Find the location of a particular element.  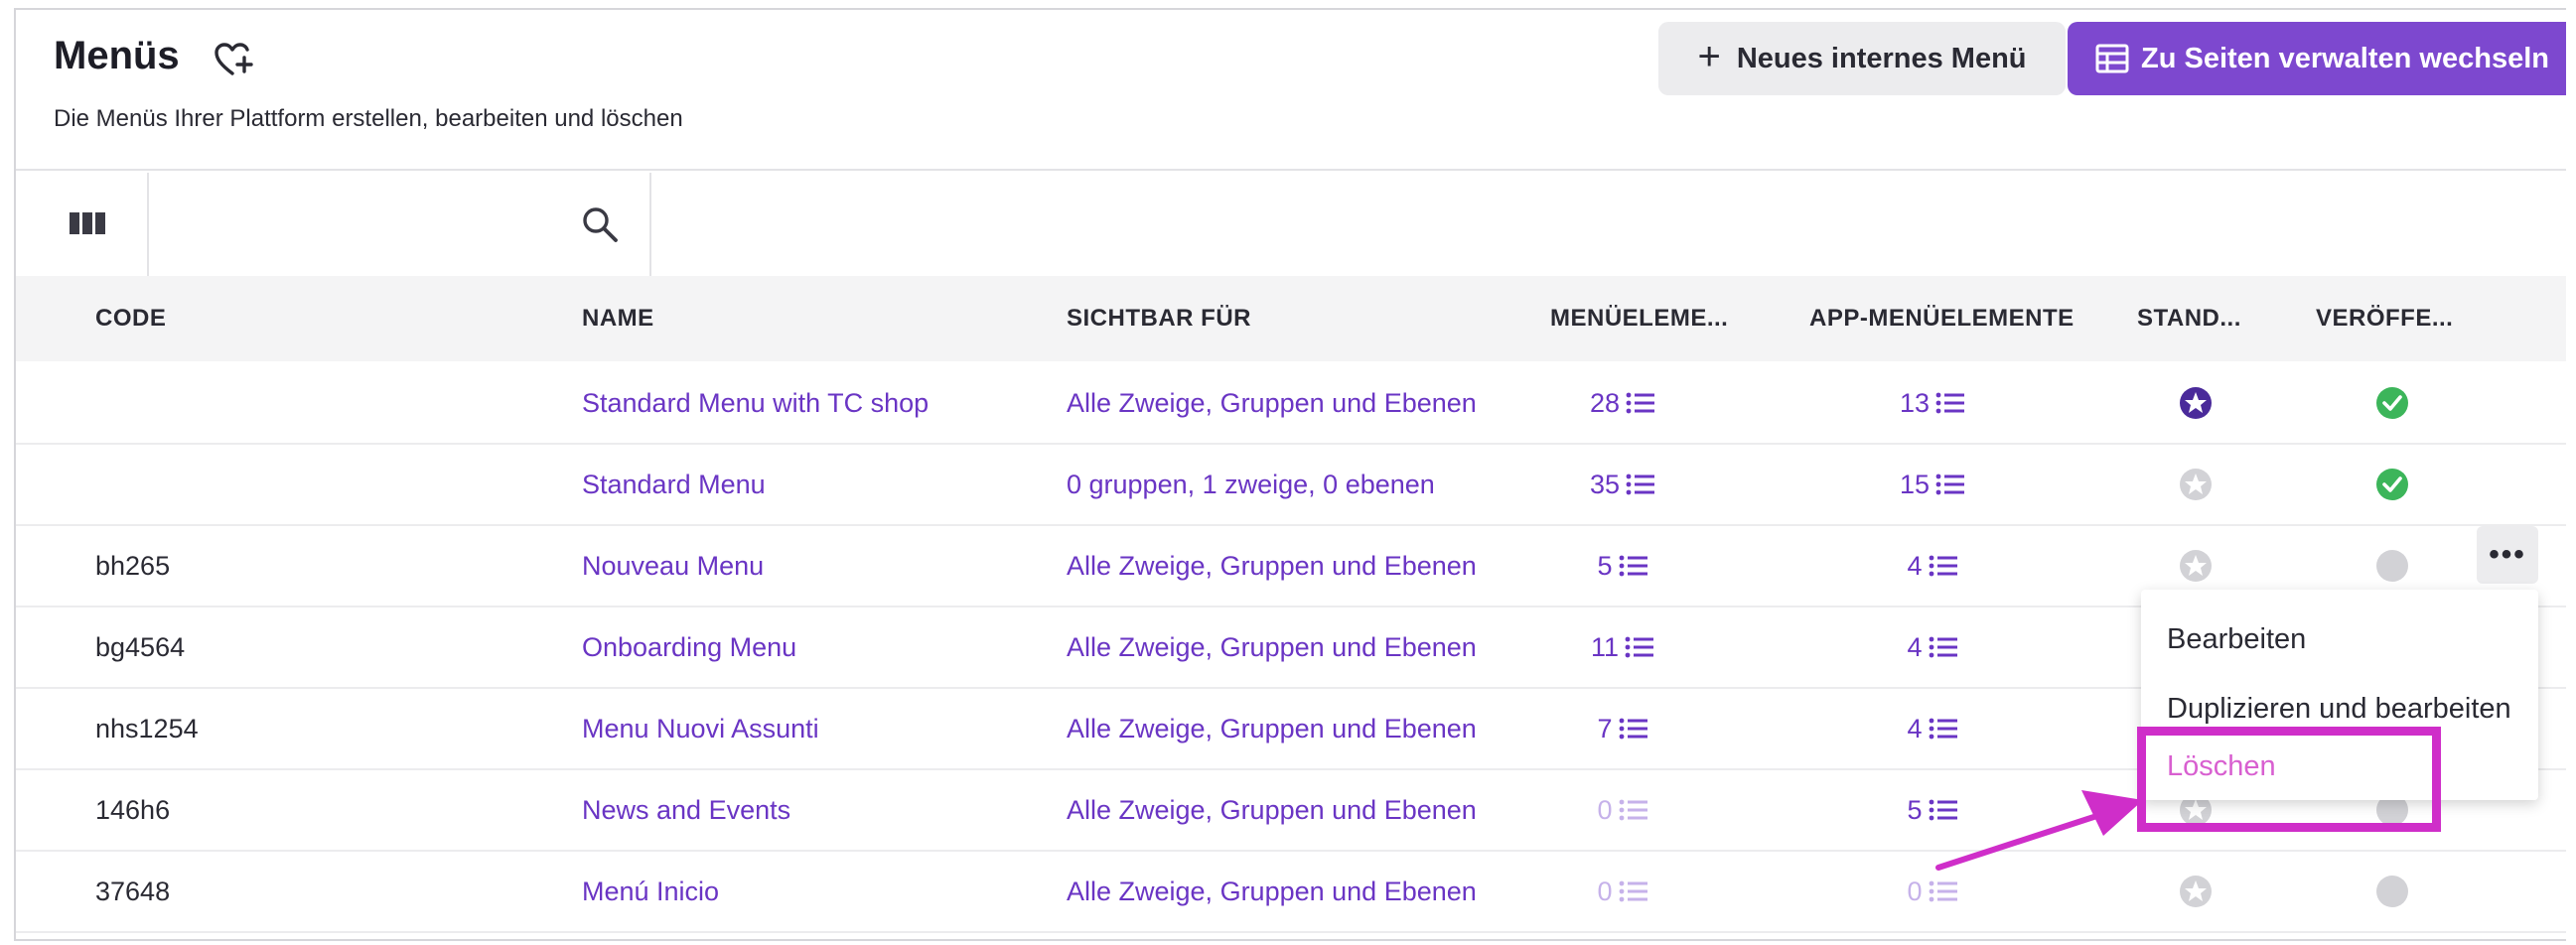

cell-app-items: 15 is located at coordinates (1933, 484).